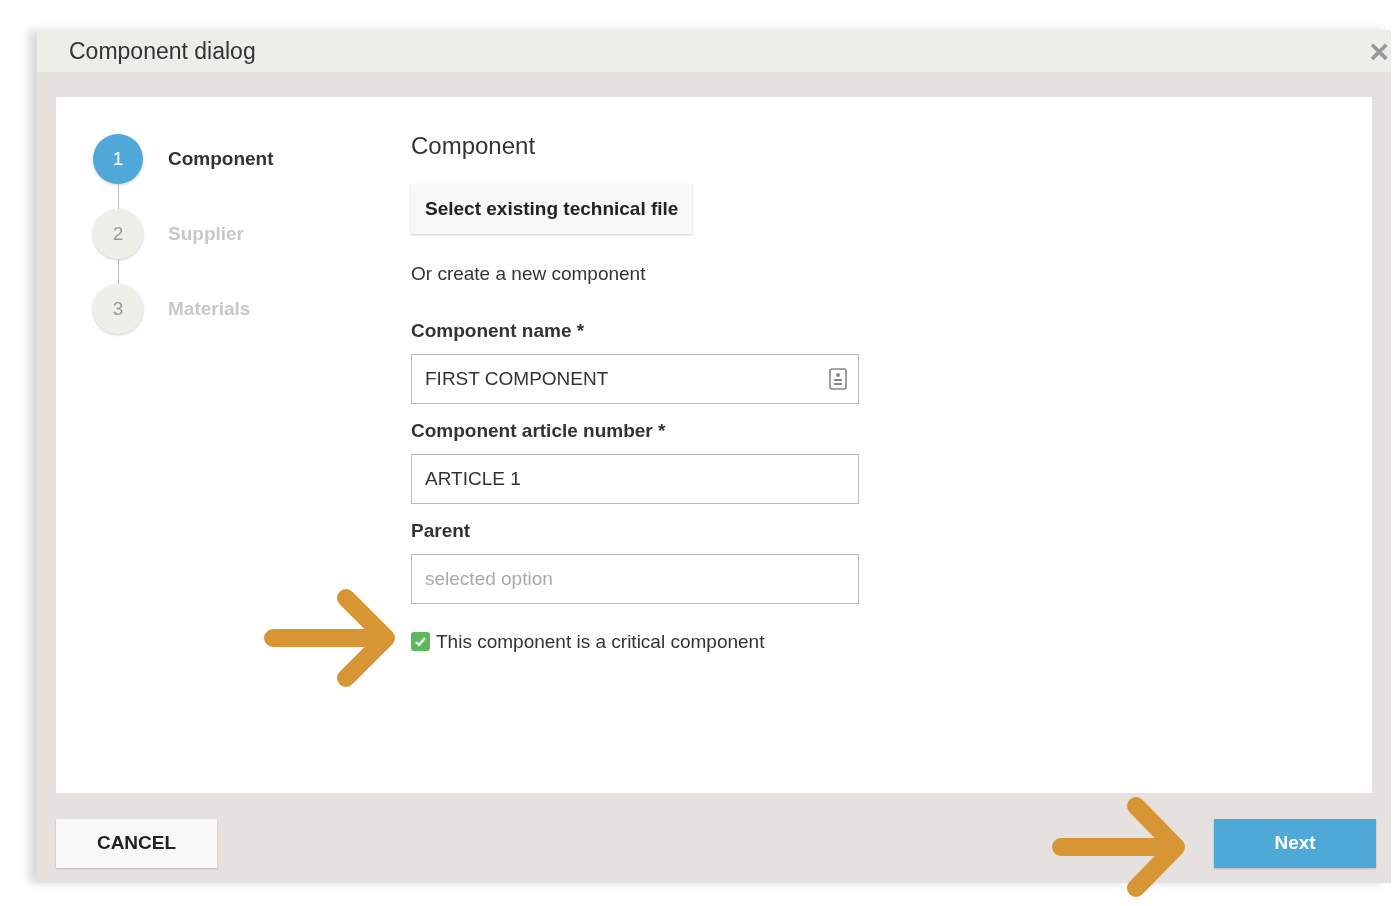 The width and height of the screenshot is (1397, 906). Describe the element at coordinates (118, 309) in the screenshot. I see `step-number: 3` at that location.